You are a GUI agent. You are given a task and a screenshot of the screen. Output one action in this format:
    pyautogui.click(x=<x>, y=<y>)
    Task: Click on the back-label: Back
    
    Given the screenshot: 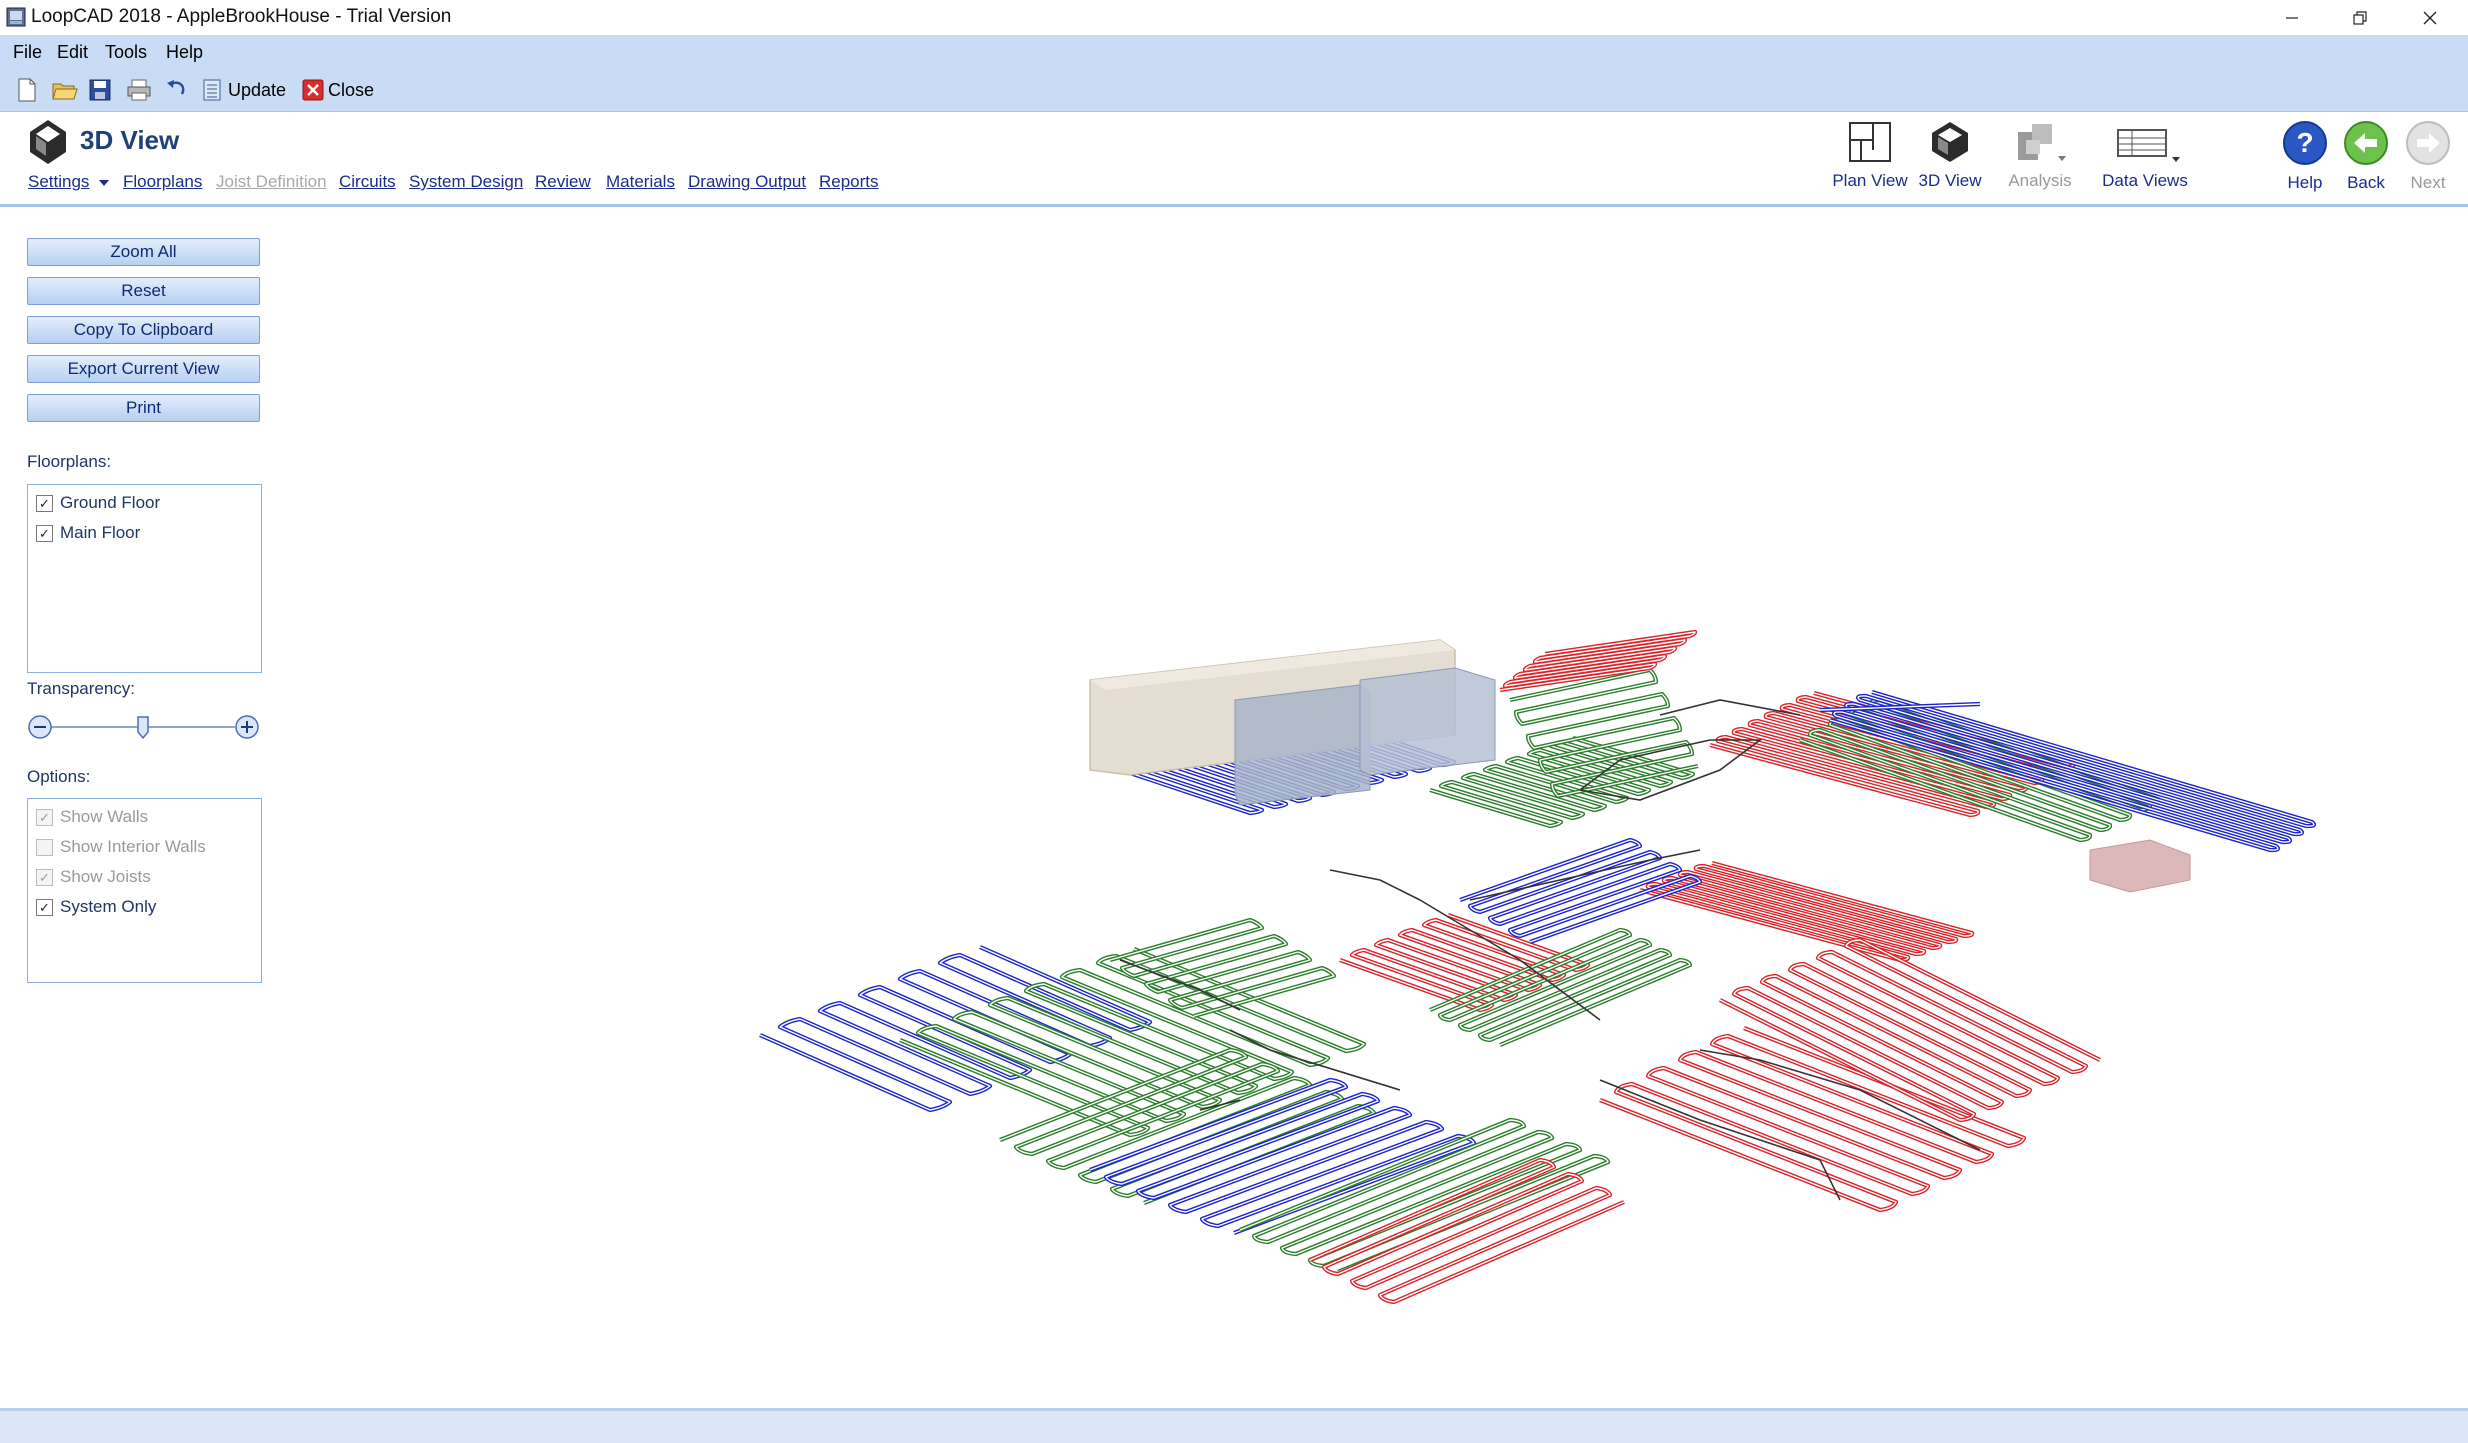 What is the action you would take?
    pyautogui.click(x=2366, y=182)
    